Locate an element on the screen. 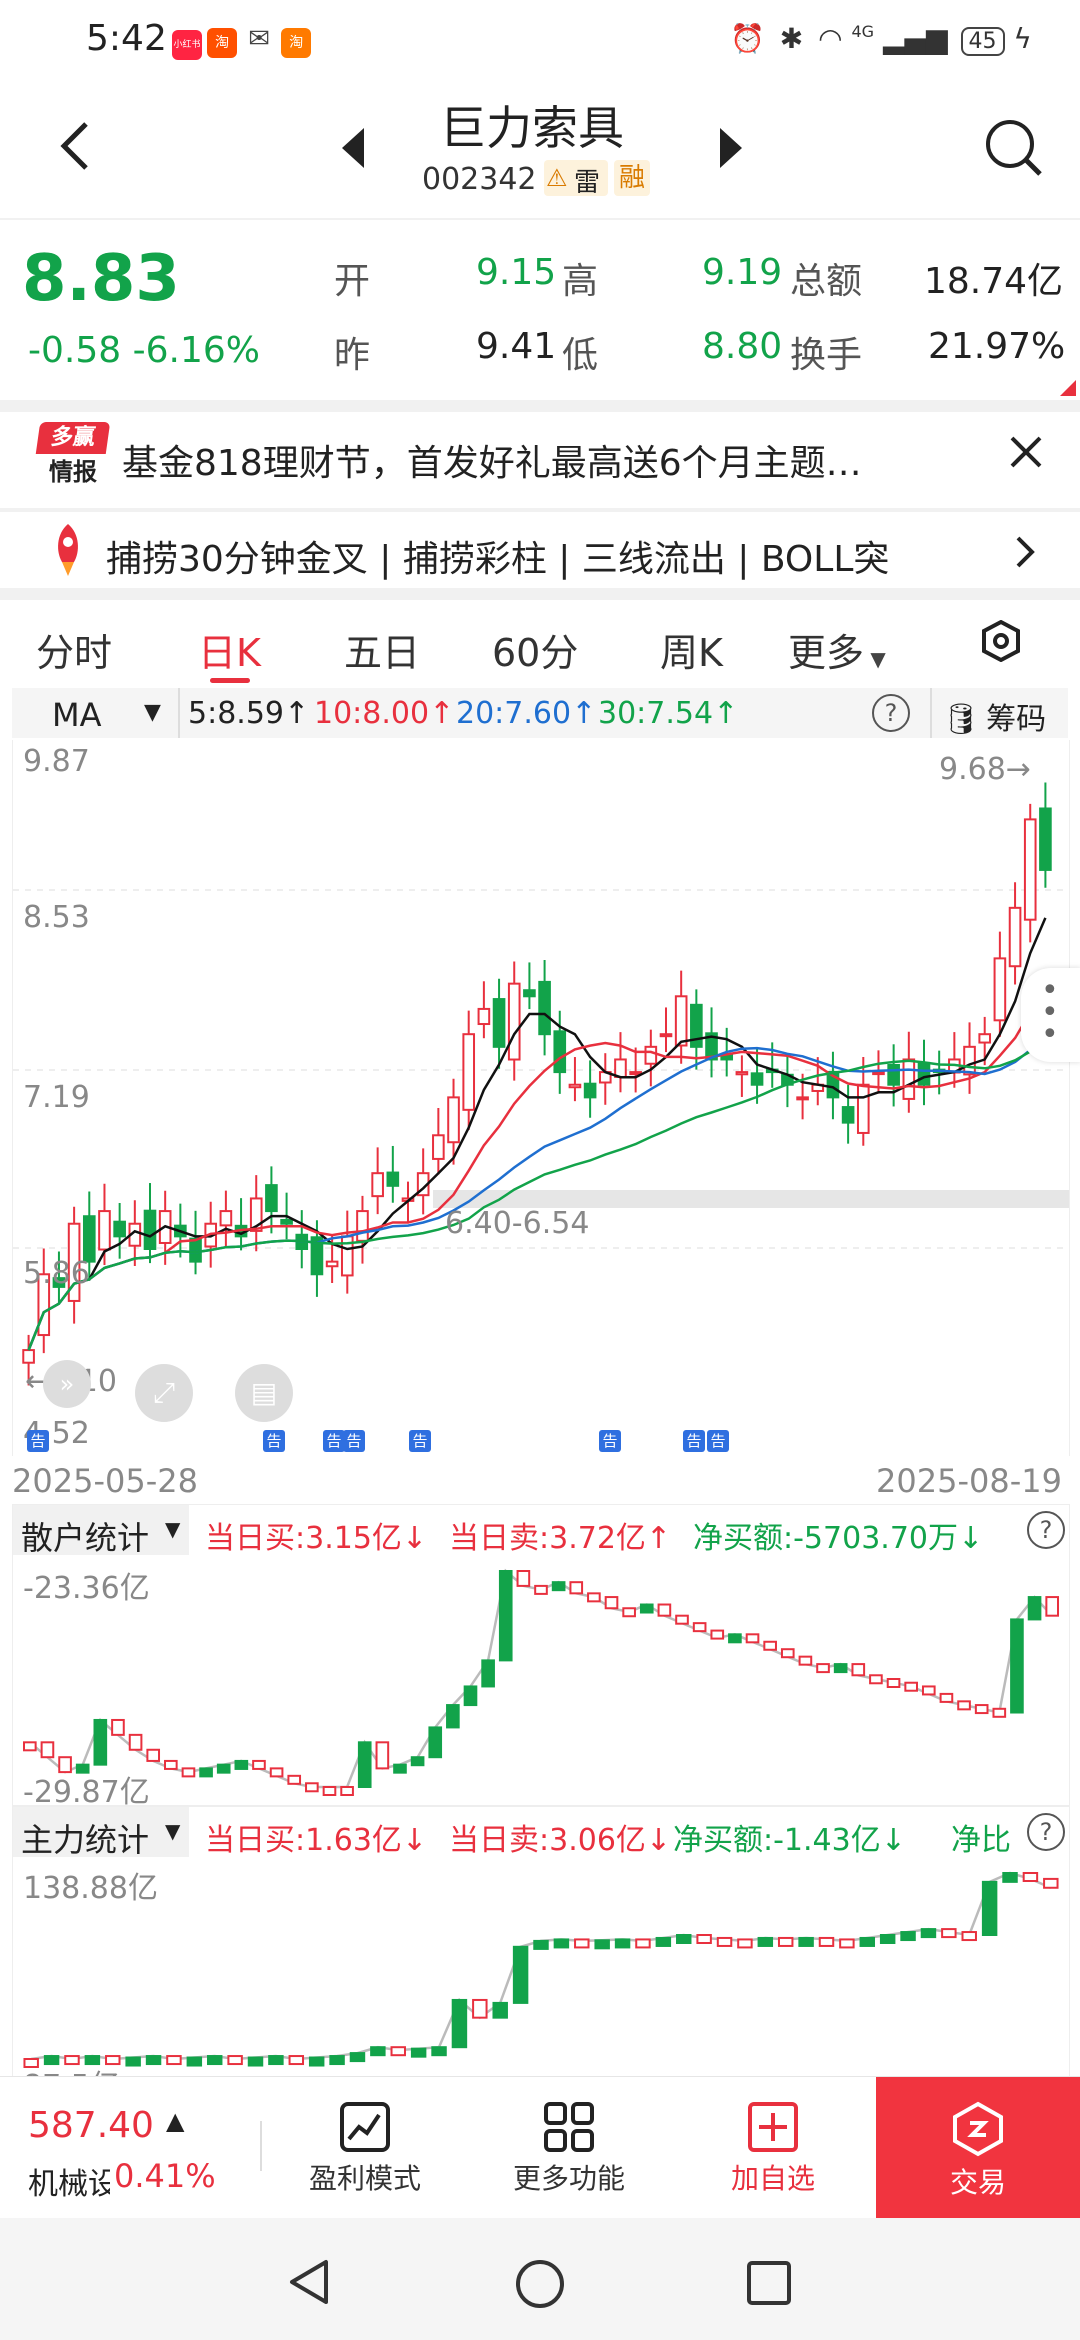 The height and width of the screenshot is (2340, 1080). trade-button: 交易 is located at coordinates (978, 2148).